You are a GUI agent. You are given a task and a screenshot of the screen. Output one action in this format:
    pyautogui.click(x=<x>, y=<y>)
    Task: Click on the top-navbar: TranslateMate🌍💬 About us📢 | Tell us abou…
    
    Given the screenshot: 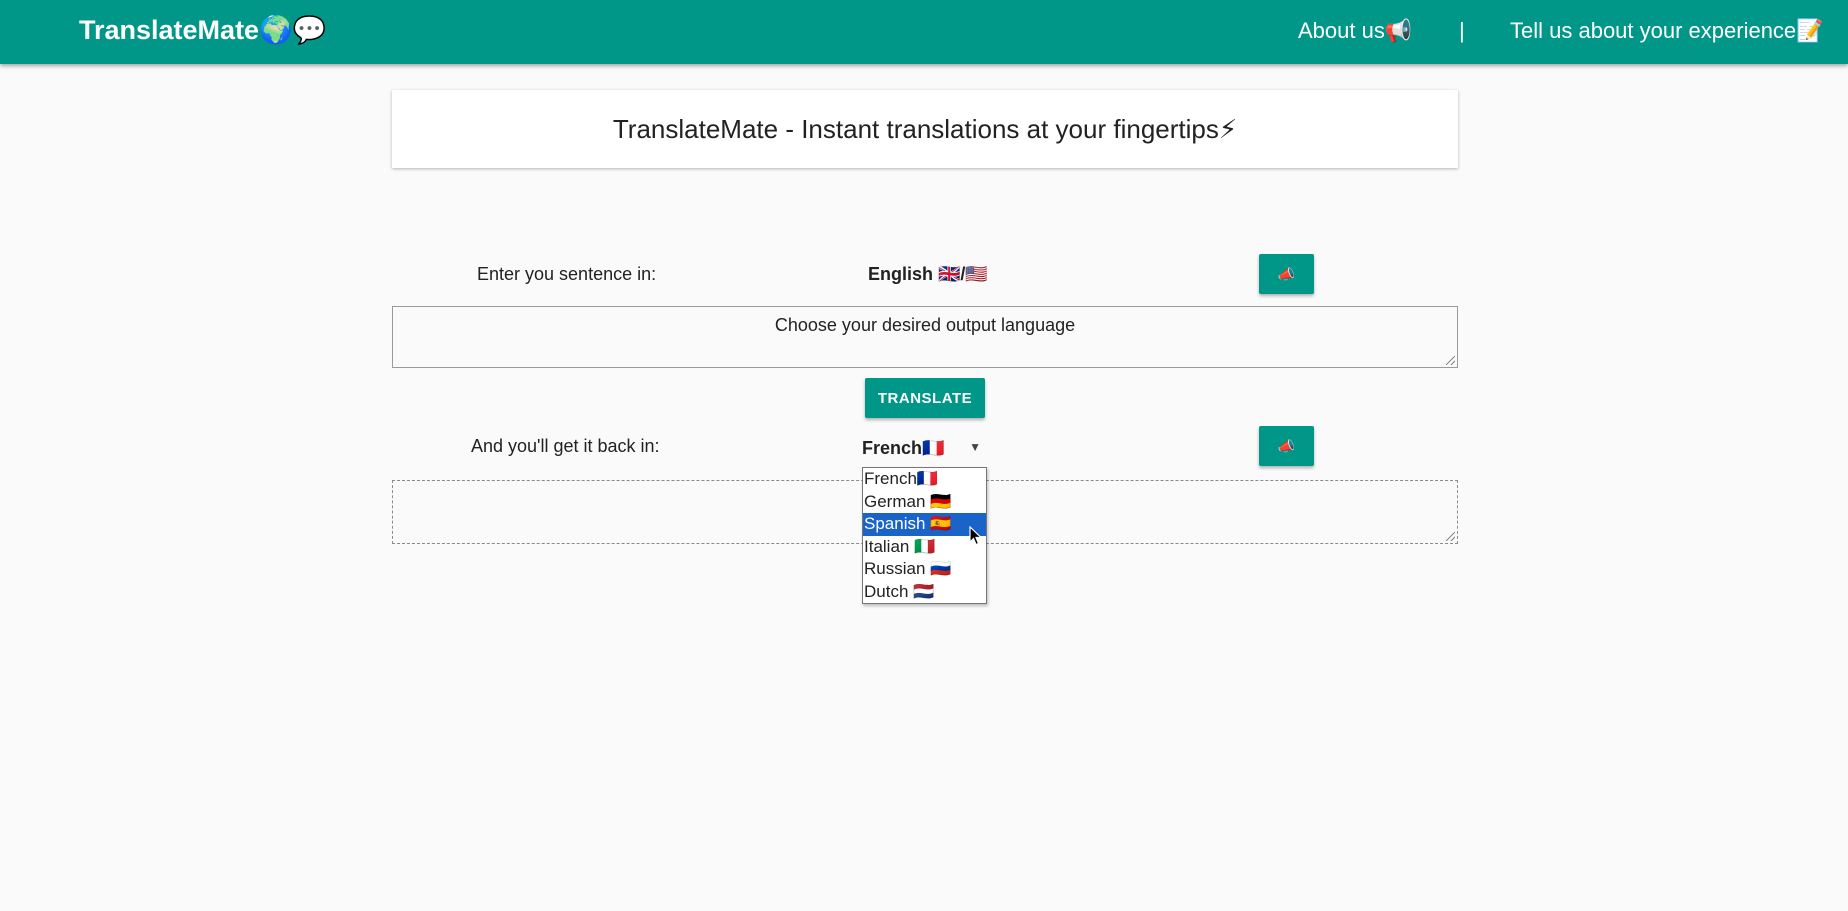 What is the action you would take?
    pyautogui.click(x=924, y=32)
    